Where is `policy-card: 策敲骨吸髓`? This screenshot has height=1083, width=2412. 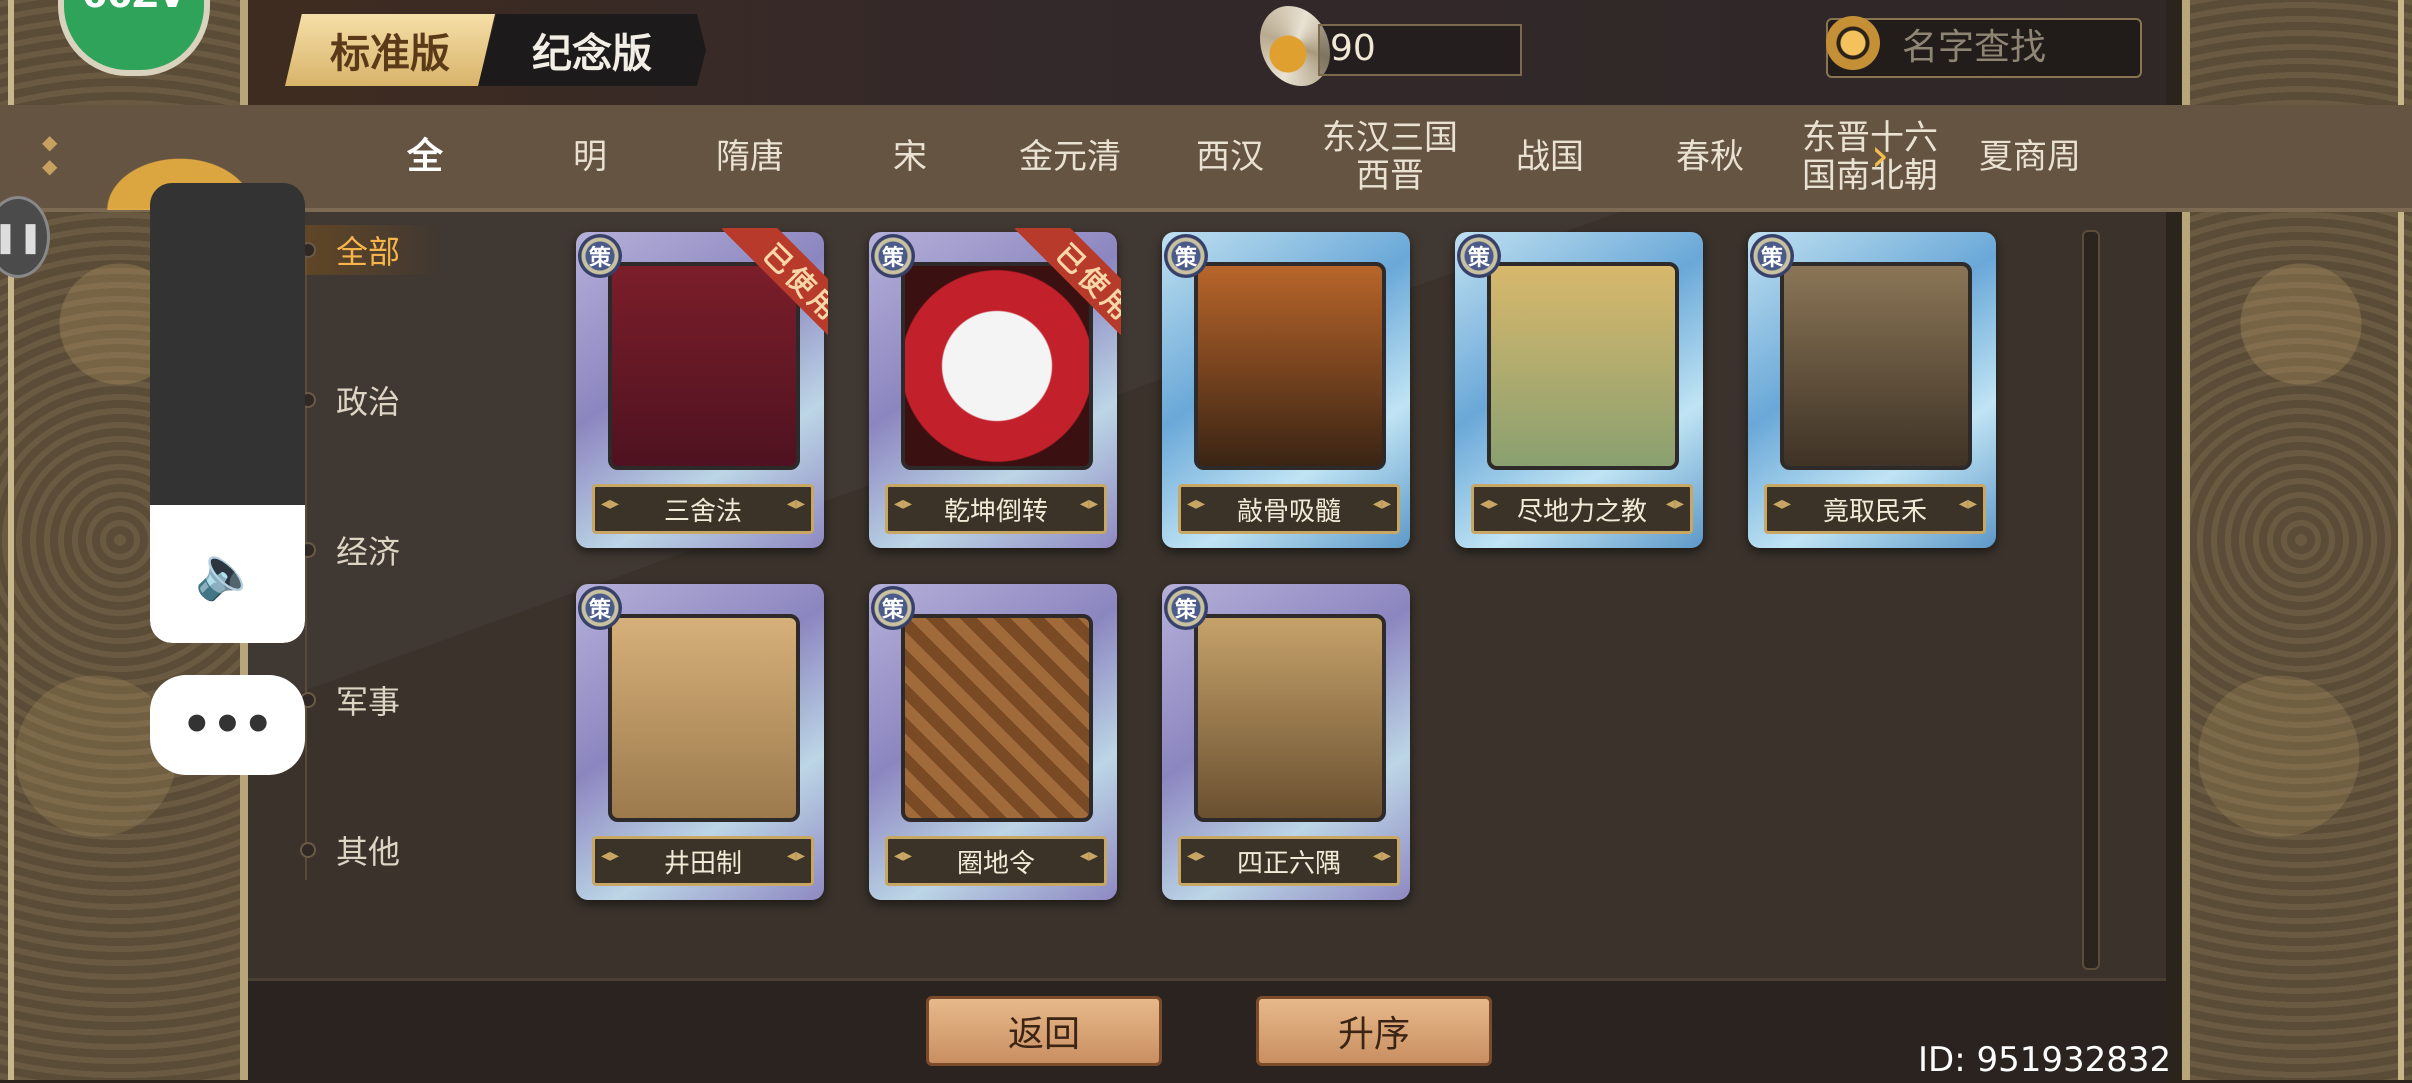 policy-card: 策敲骨吸髓 is located at coordinates (1286, 390).